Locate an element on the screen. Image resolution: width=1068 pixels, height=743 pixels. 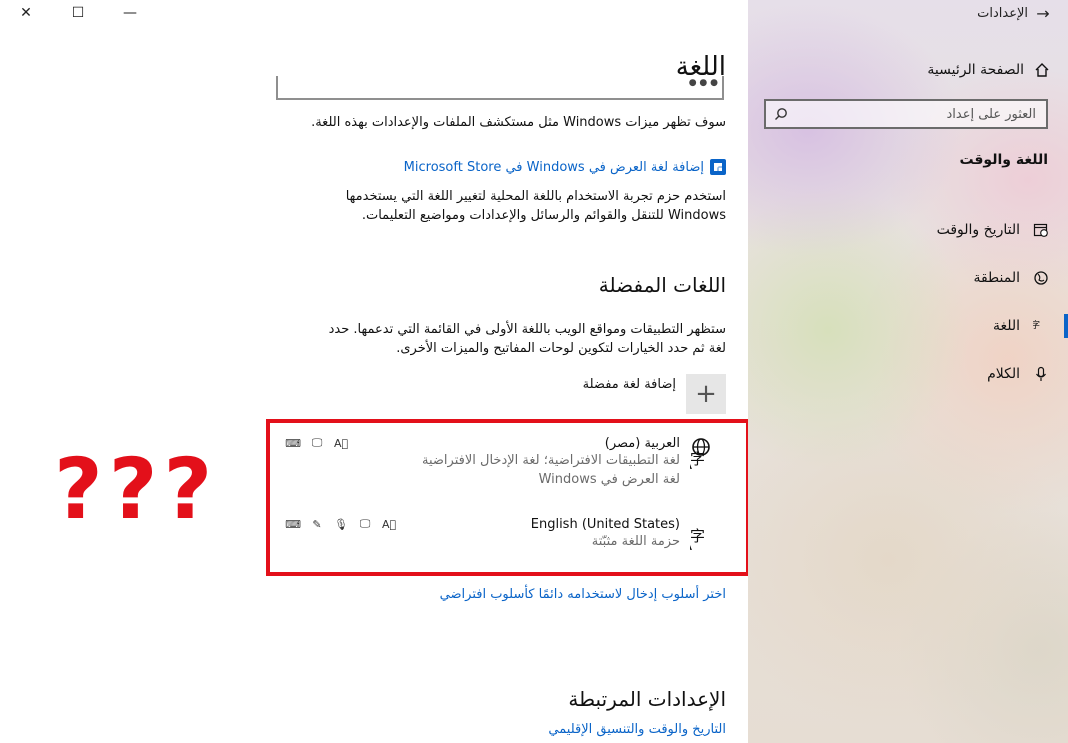
preferred-languages-heading: اللغات المفضلة is located at coordinates (662, 285).